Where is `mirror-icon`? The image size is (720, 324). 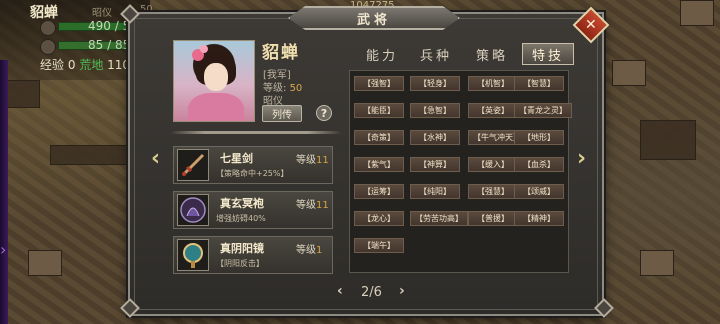 mirror-icon is located at coordinates (193, 255).